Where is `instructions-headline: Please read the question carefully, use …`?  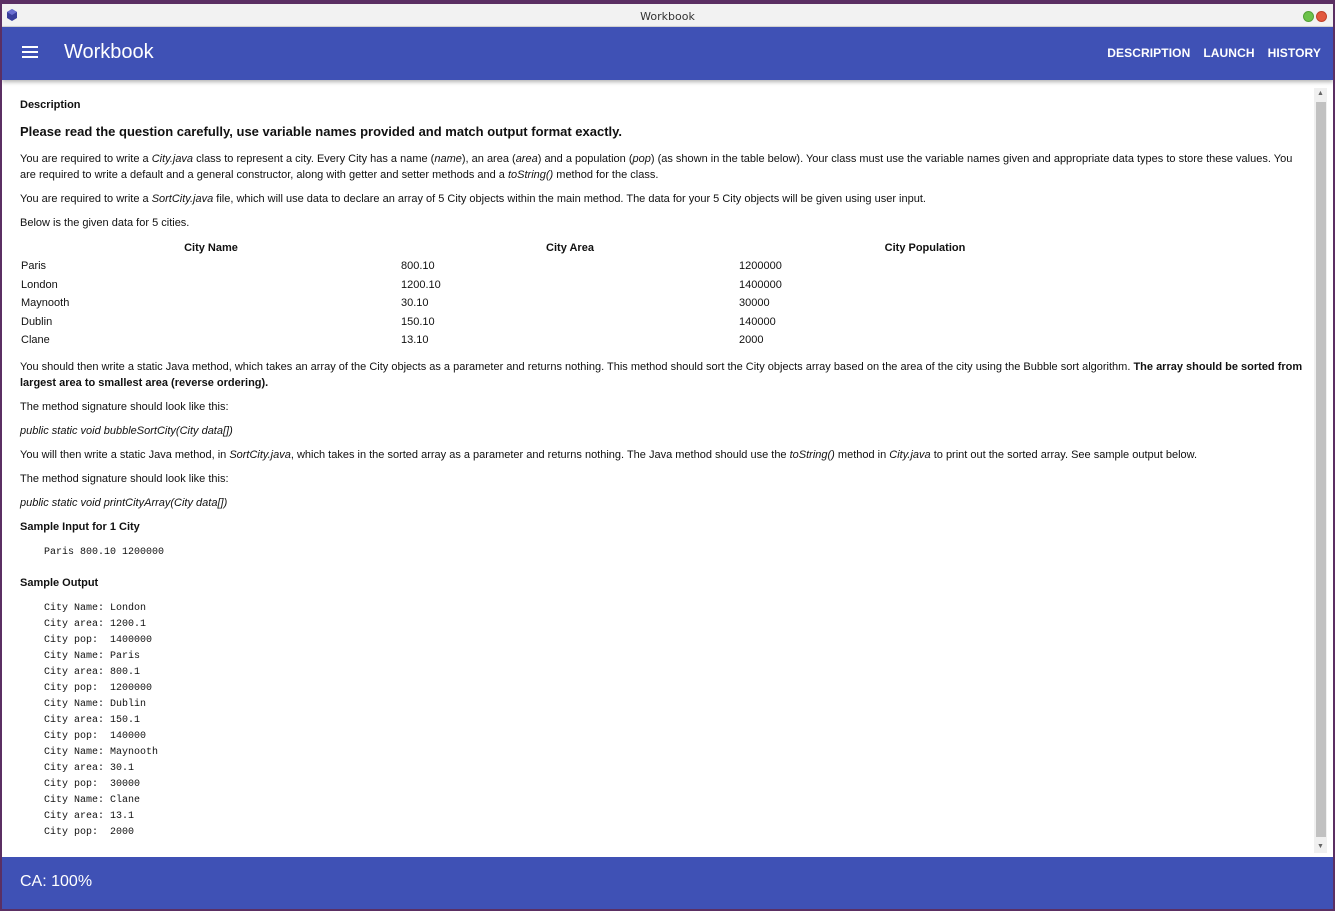 instructions-headline: Please read the question carefully, use … is located at coordinates (321, 131).